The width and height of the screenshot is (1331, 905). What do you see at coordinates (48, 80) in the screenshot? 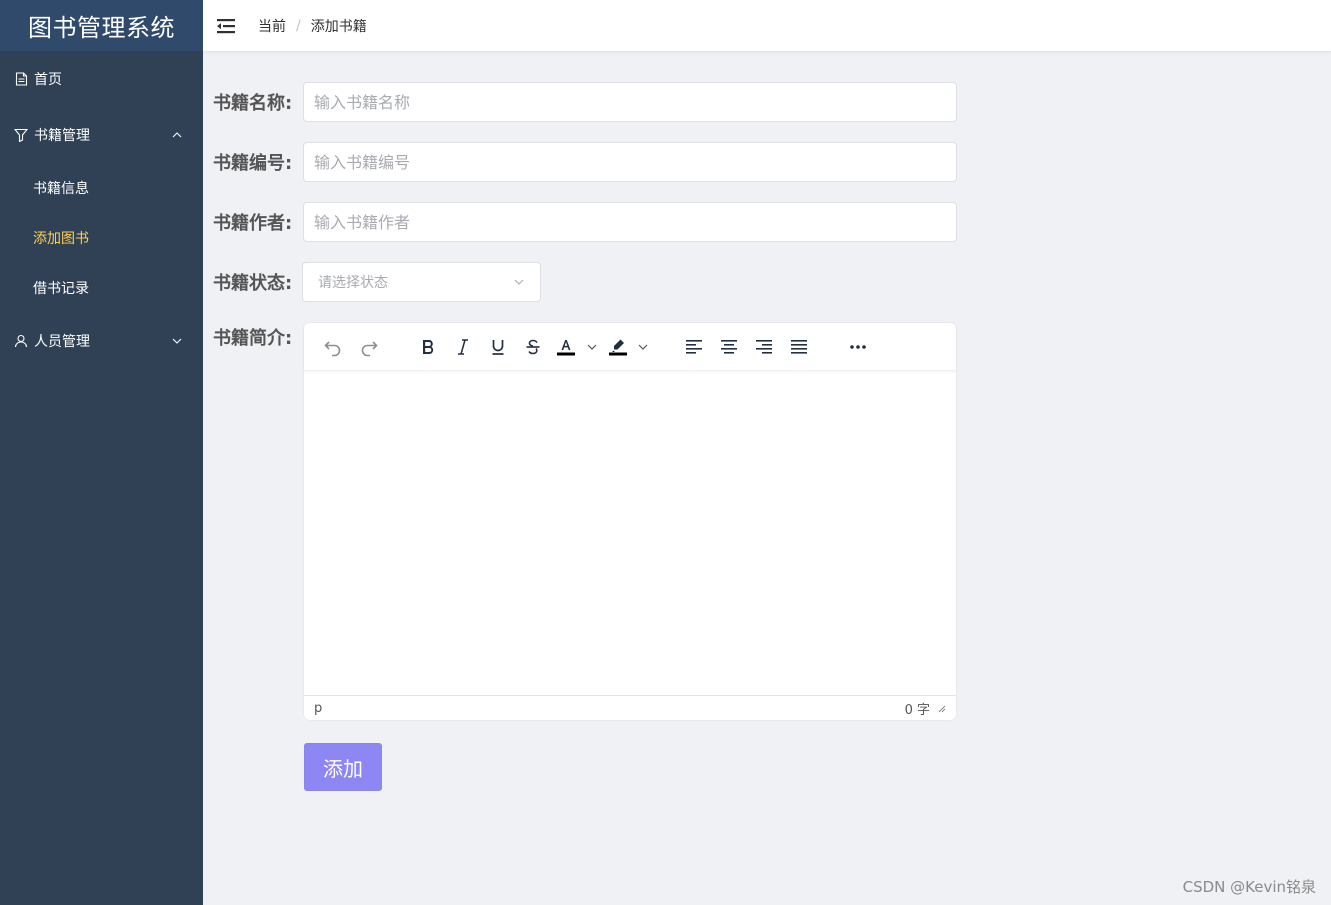
I see `sidebar-item-label: 首页` at bounding box center [48, 80].